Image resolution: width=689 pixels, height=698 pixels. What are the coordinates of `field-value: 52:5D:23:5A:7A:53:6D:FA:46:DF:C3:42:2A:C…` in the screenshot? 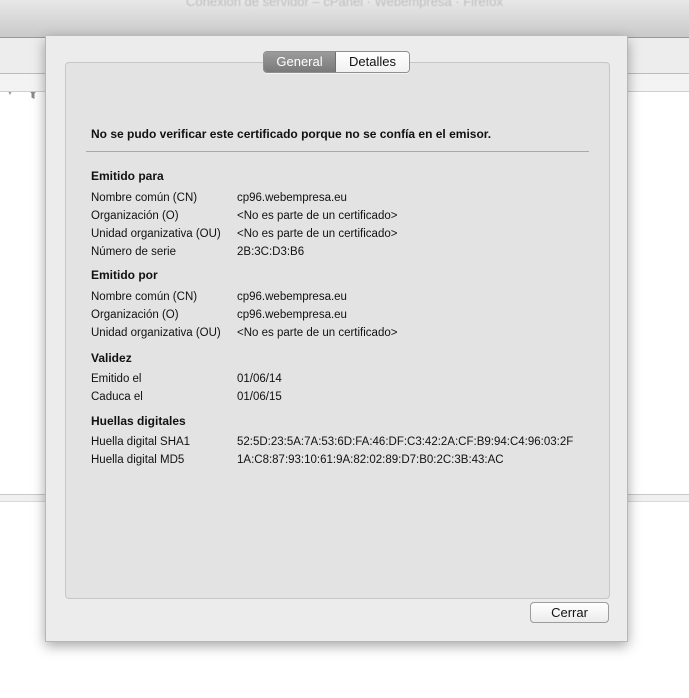 It's located at (405, 442).